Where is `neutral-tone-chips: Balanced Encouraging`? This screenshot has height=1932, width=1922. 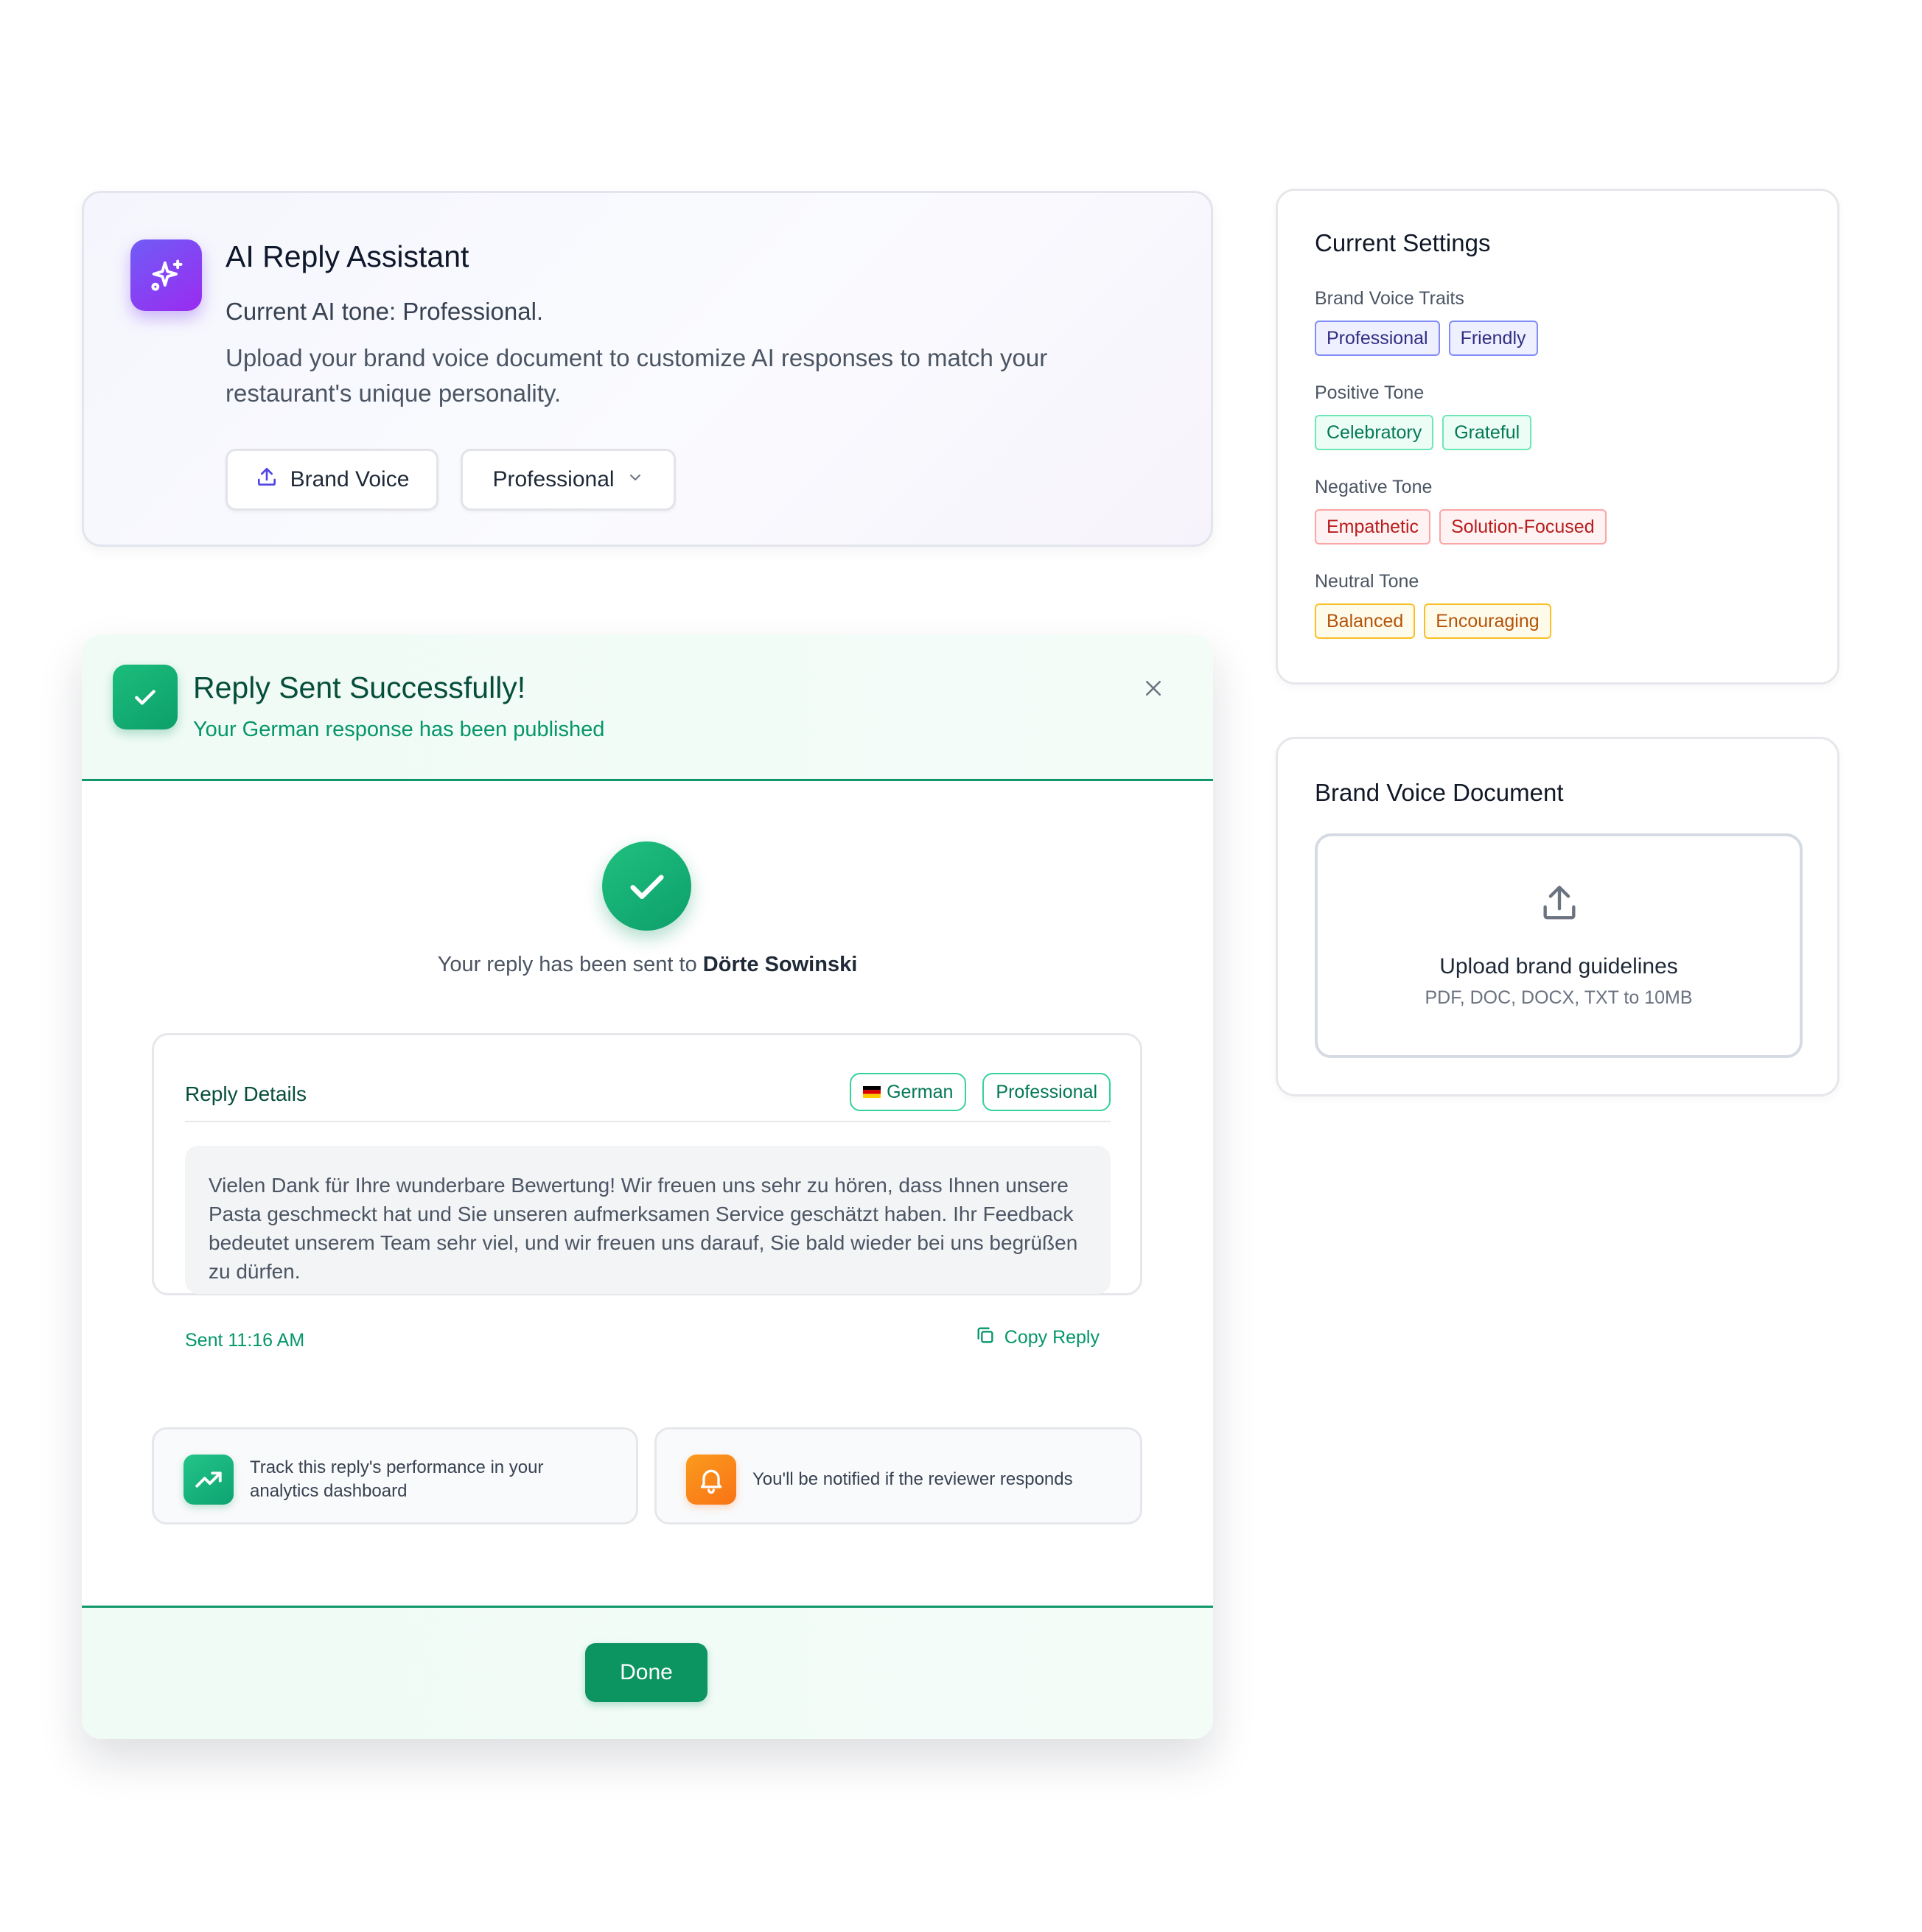 neutral-tone-chips: Balanced Encouraging is located at coordinates (1433, 621).